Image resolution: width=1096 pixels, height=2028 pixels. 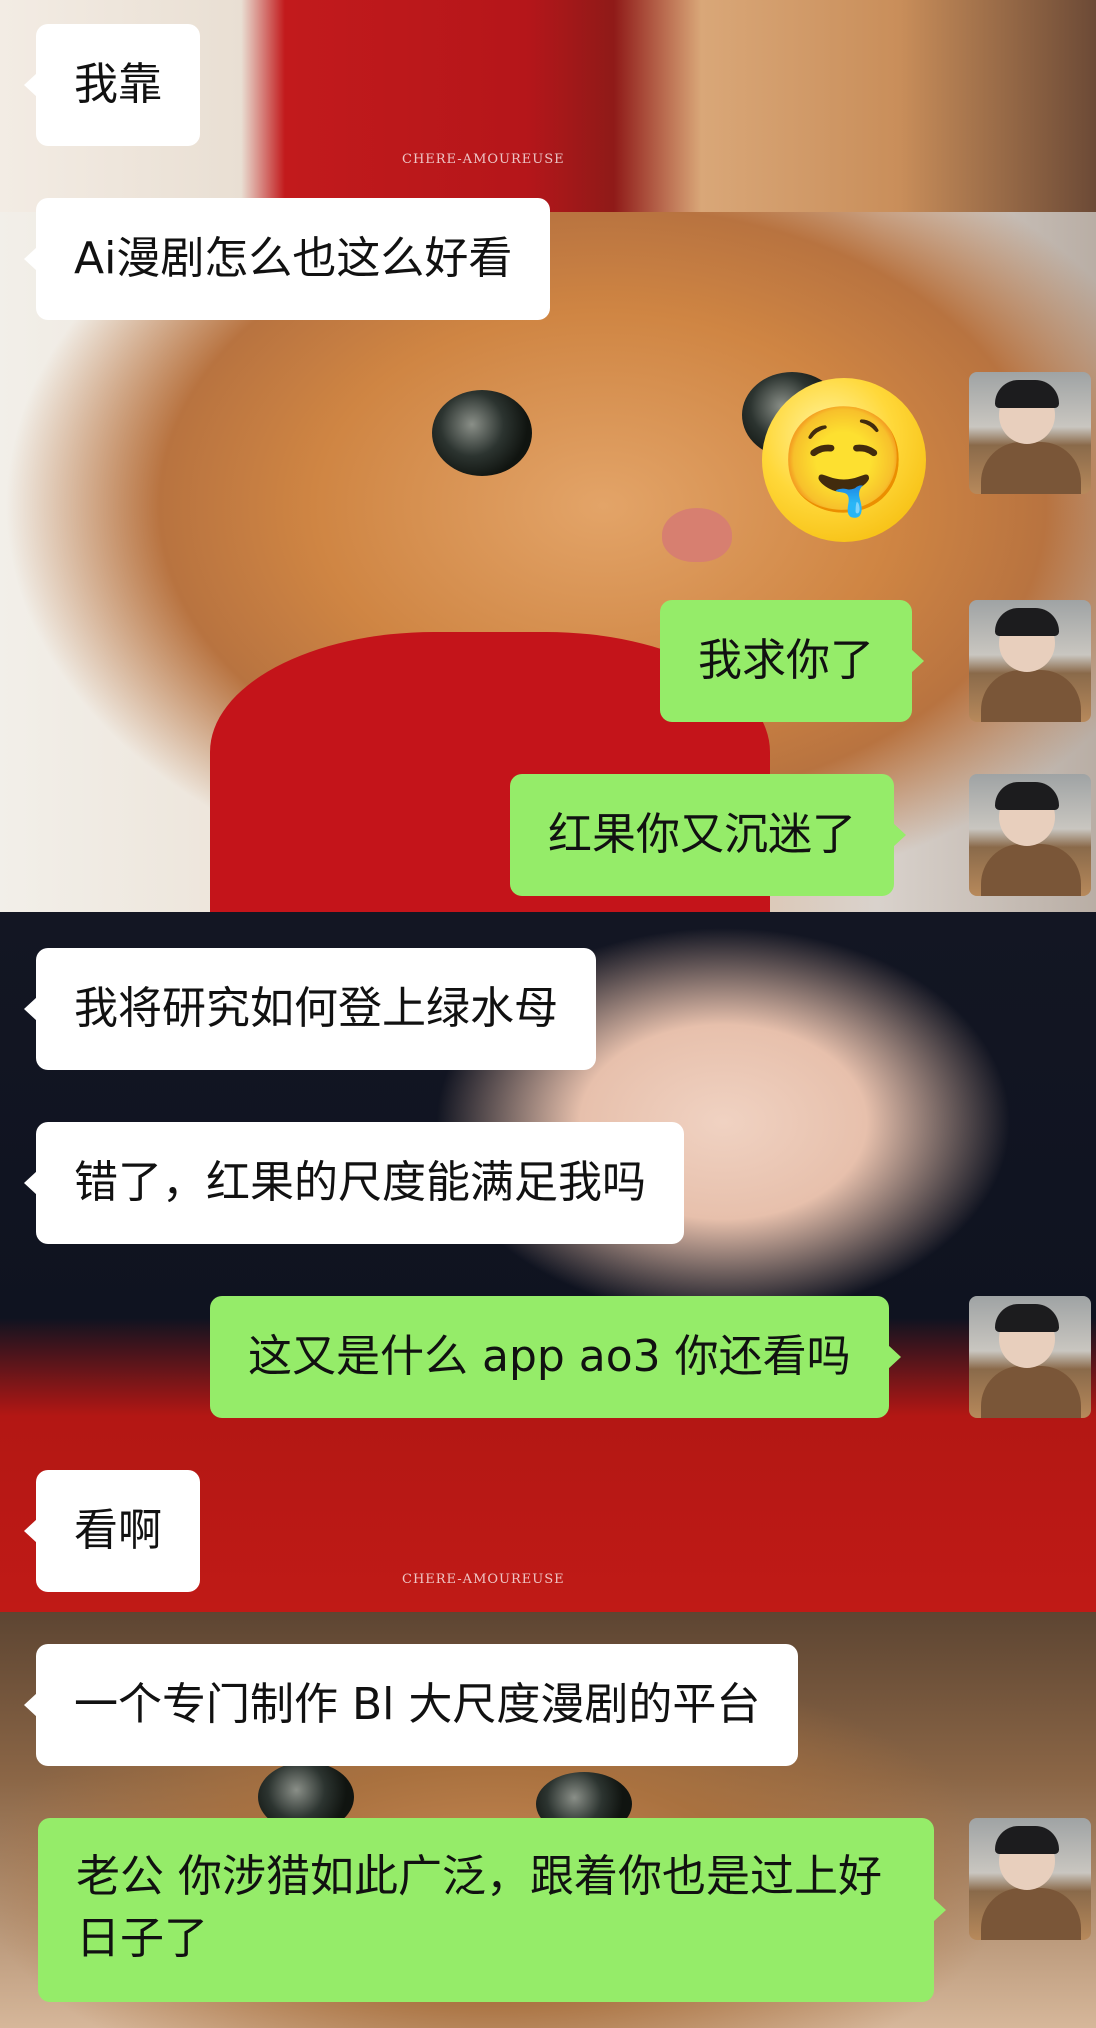 I want to click on message-bubble-incoming: 错了，红果的尺度能满足我吗, so click(x=354, y=1183).